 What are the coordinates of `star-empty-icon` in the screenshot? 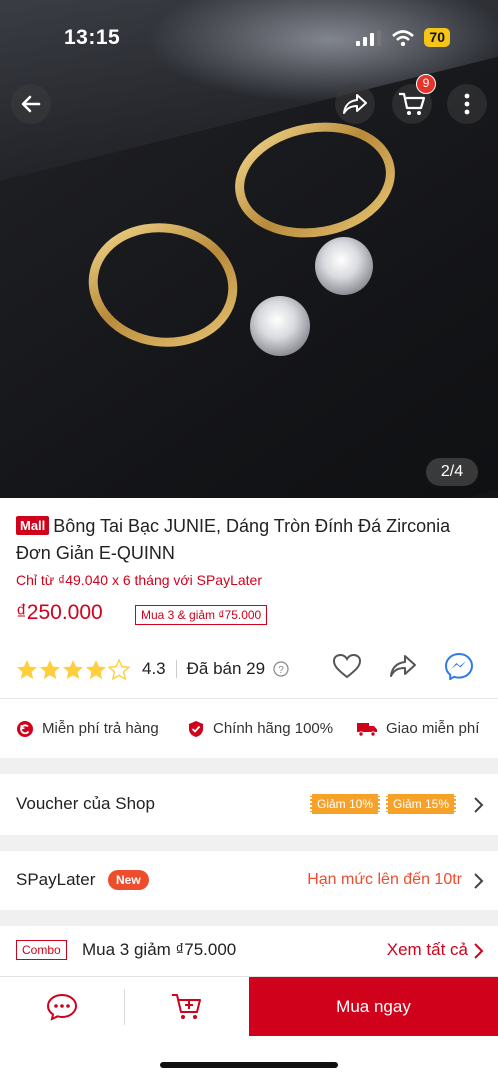 It's located at (119, 669).